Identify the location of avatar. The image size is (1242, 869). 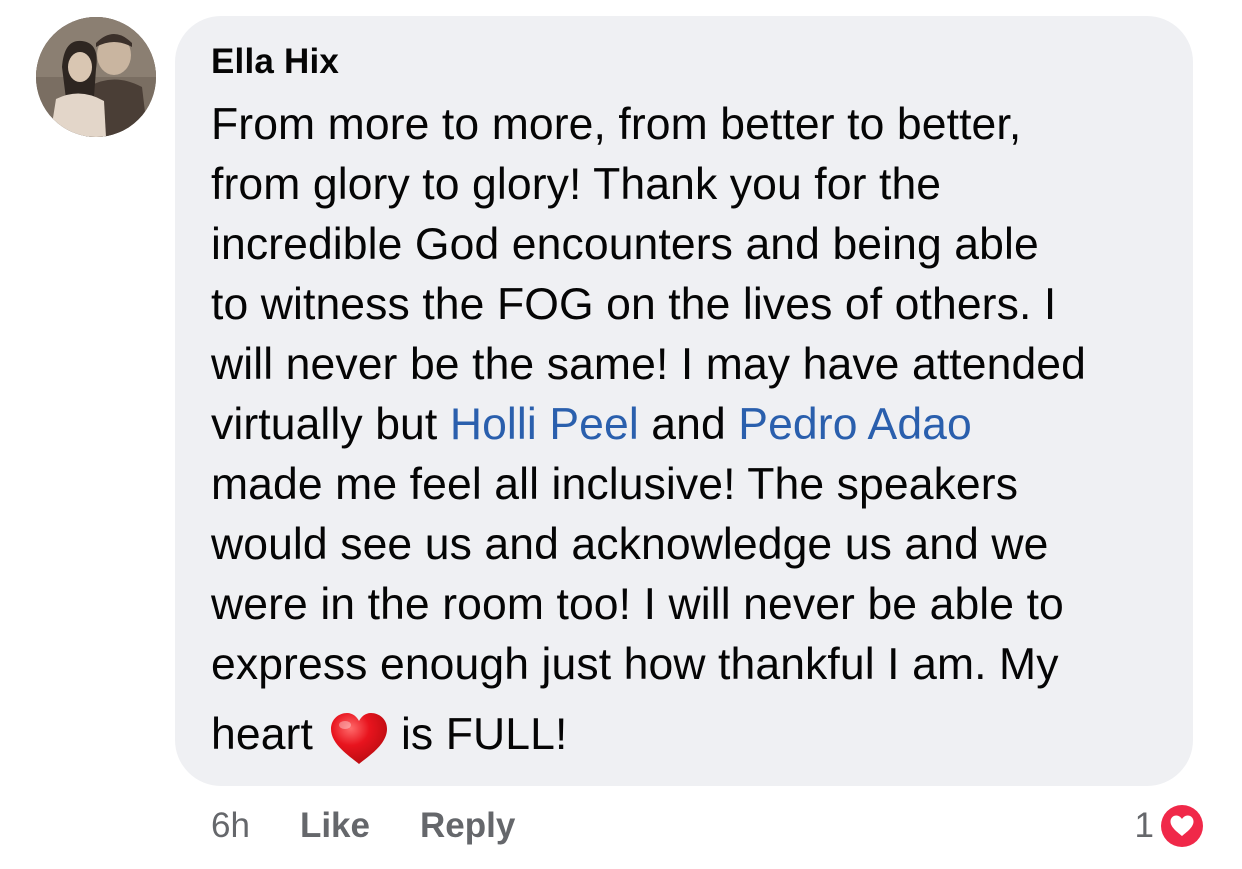
(96, 77).